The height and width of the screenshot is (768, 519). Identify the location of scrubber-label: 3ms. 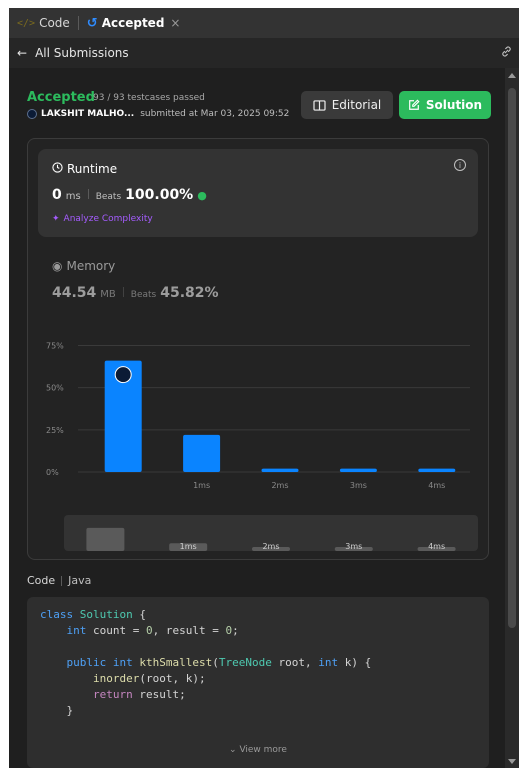
(353, 546).